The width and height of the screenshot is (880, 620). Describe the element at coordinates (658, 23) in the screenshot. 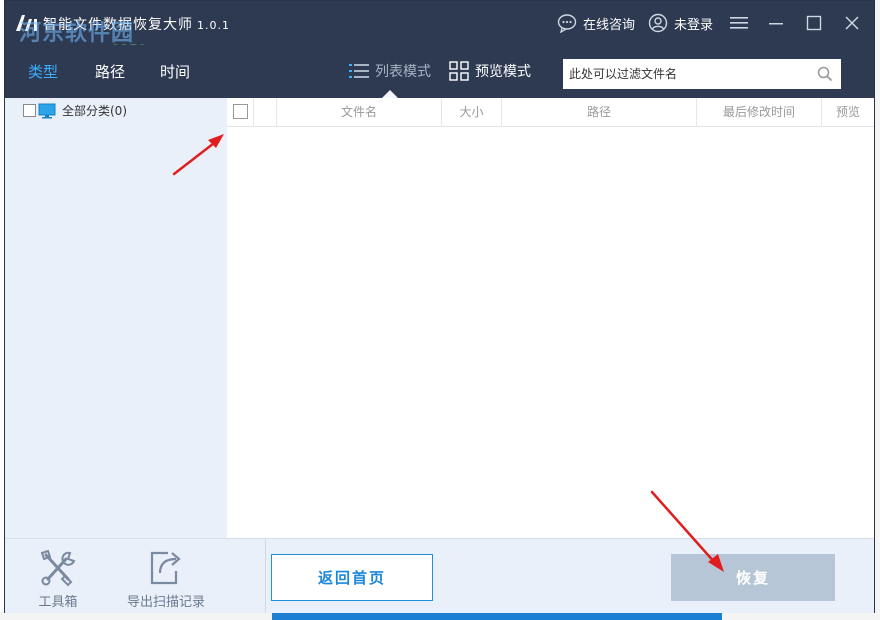

I see `user-icon` at that location.